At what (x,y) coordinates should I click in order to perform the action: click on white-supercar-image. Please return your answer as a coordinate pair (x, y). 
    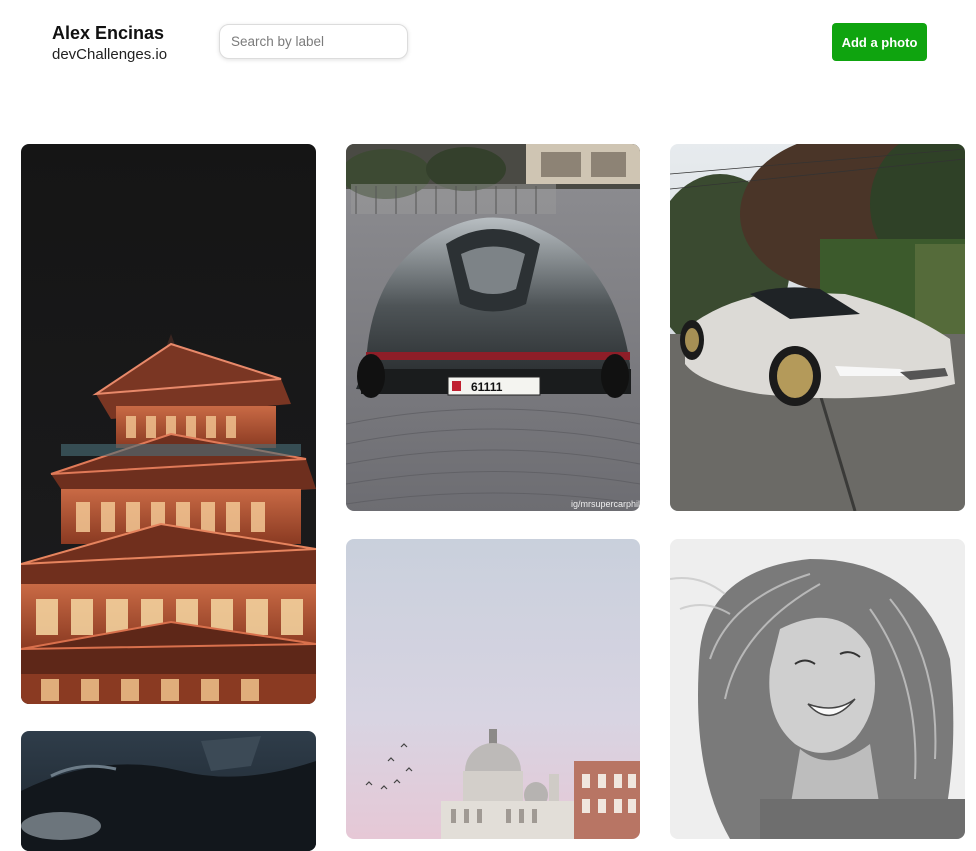
    Looking at the image, I should click on (817, 327).